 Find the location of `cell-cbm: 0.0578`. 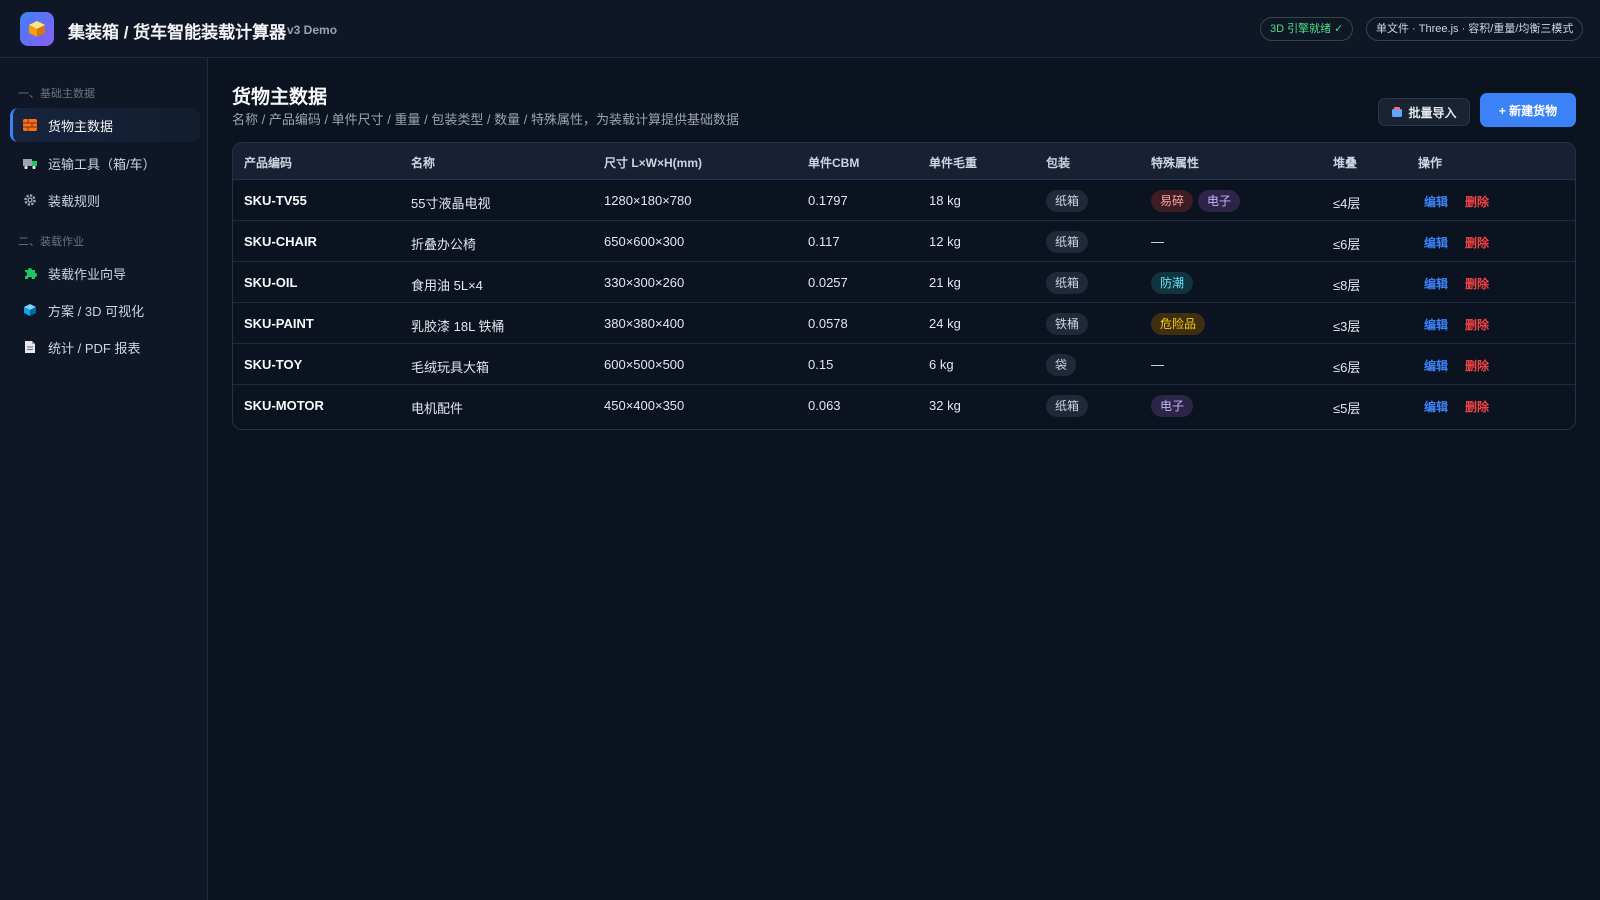

cell-cbm: 0.0578 is located at coordinates (828, 323).